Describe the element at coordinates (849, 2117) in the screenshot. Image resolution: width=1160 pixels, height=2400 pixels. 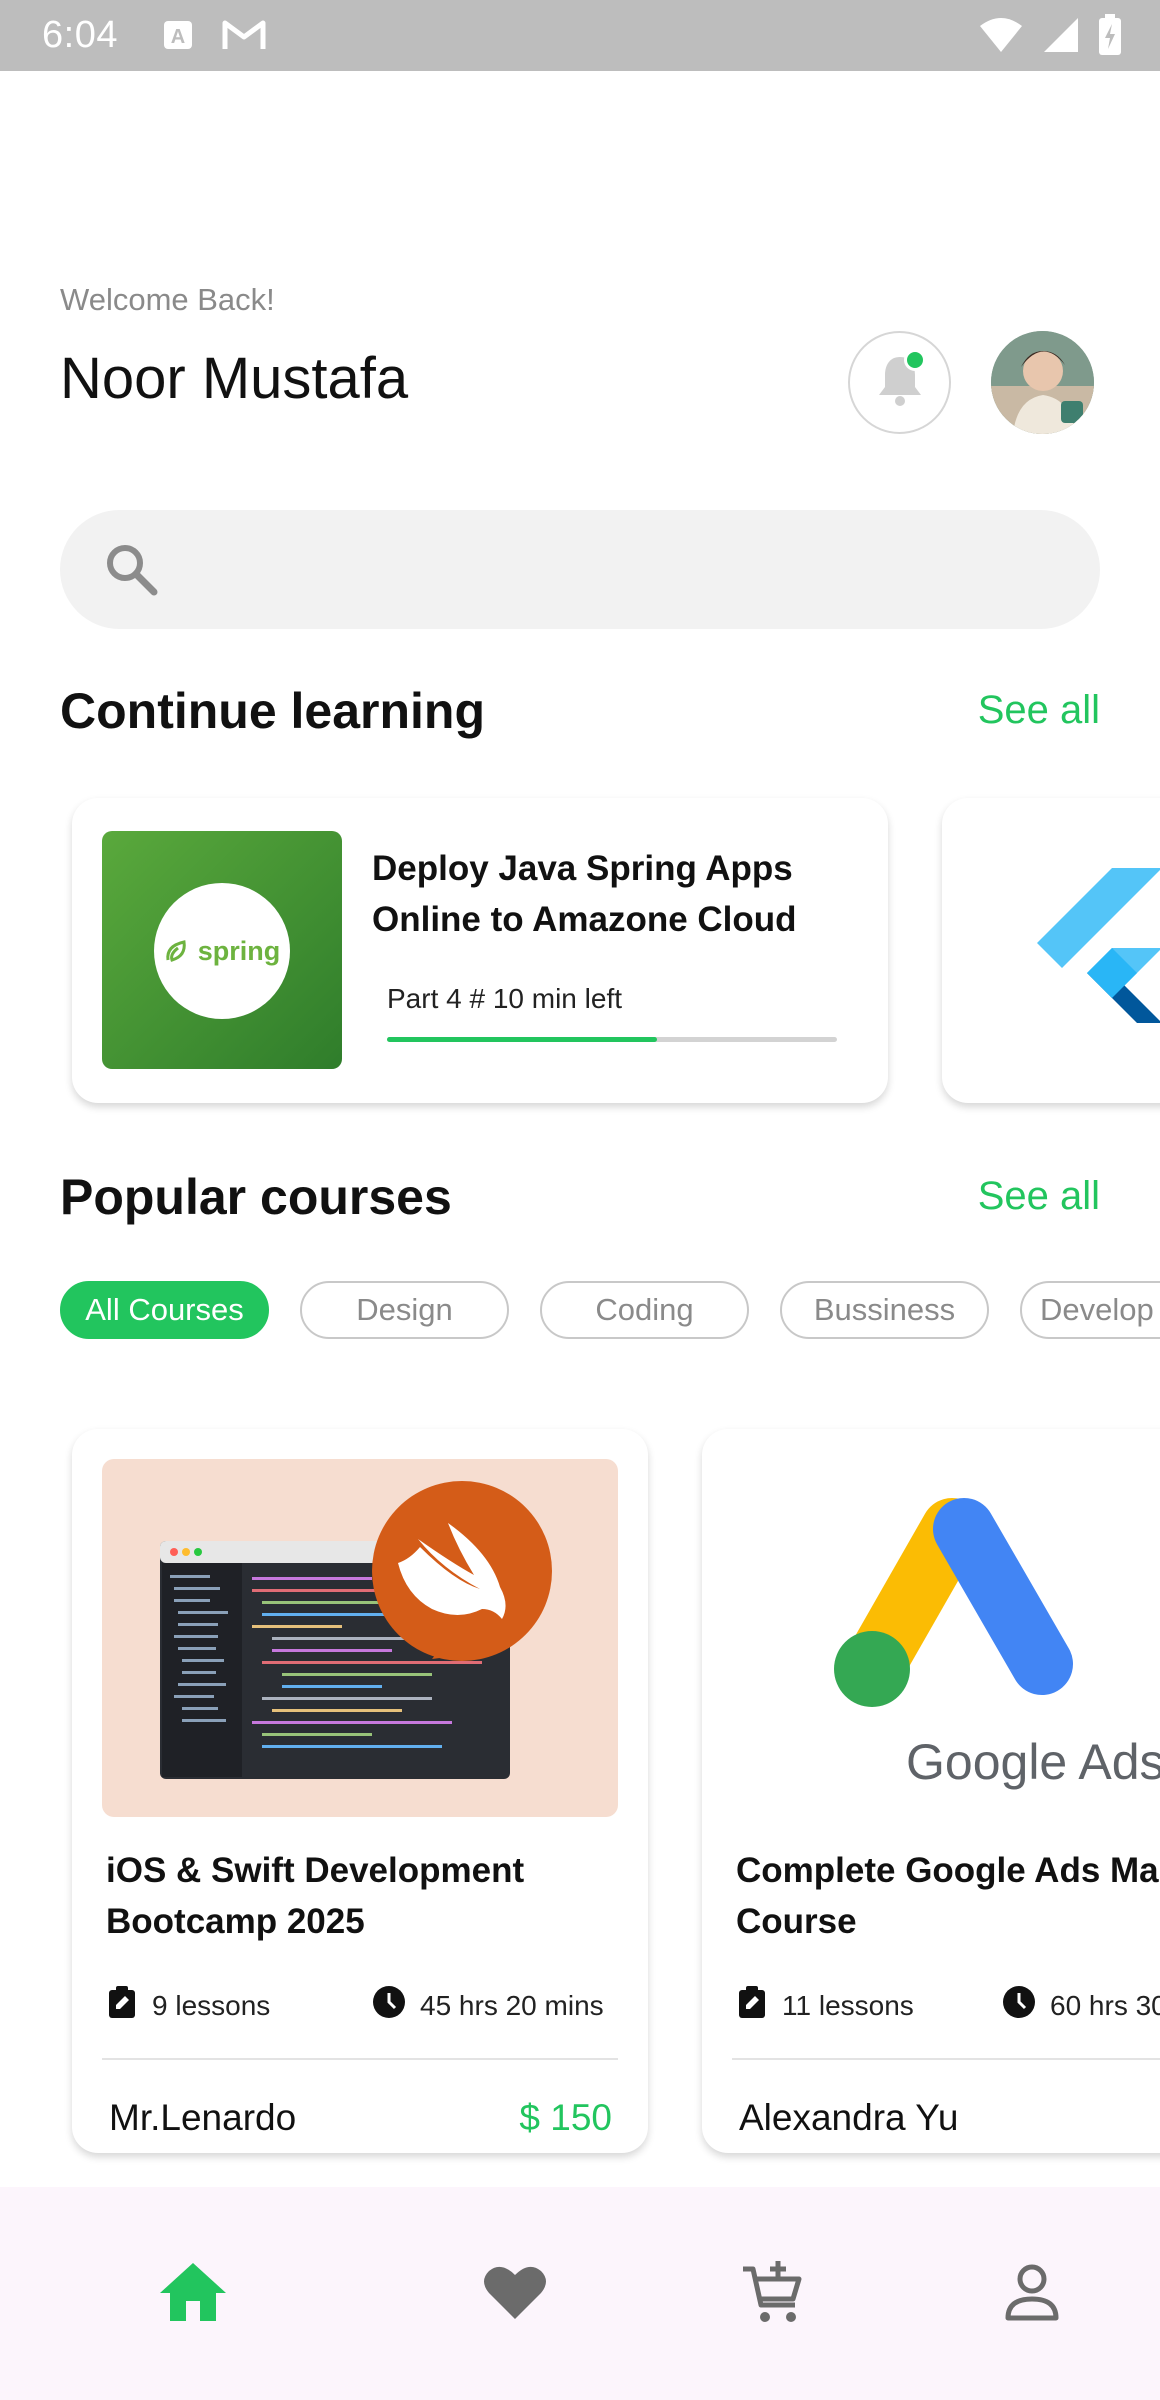
I see `course-author: Alexandra Yu` at that location.